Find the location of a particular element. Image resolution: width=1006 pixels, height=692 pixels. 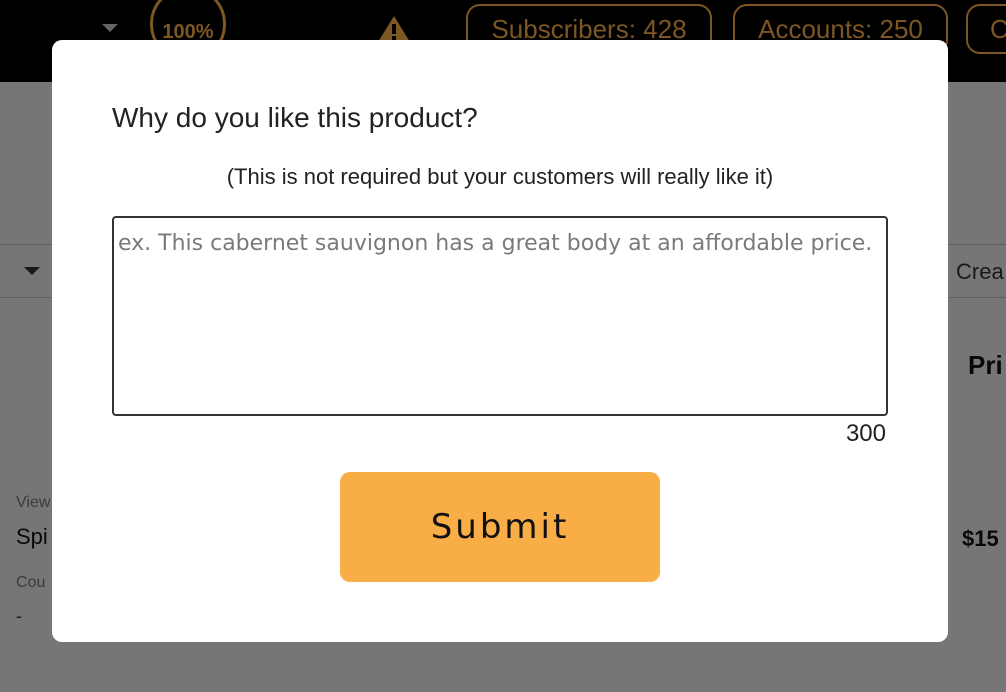

submit-button: Submit is located at coordinates (500, 527).